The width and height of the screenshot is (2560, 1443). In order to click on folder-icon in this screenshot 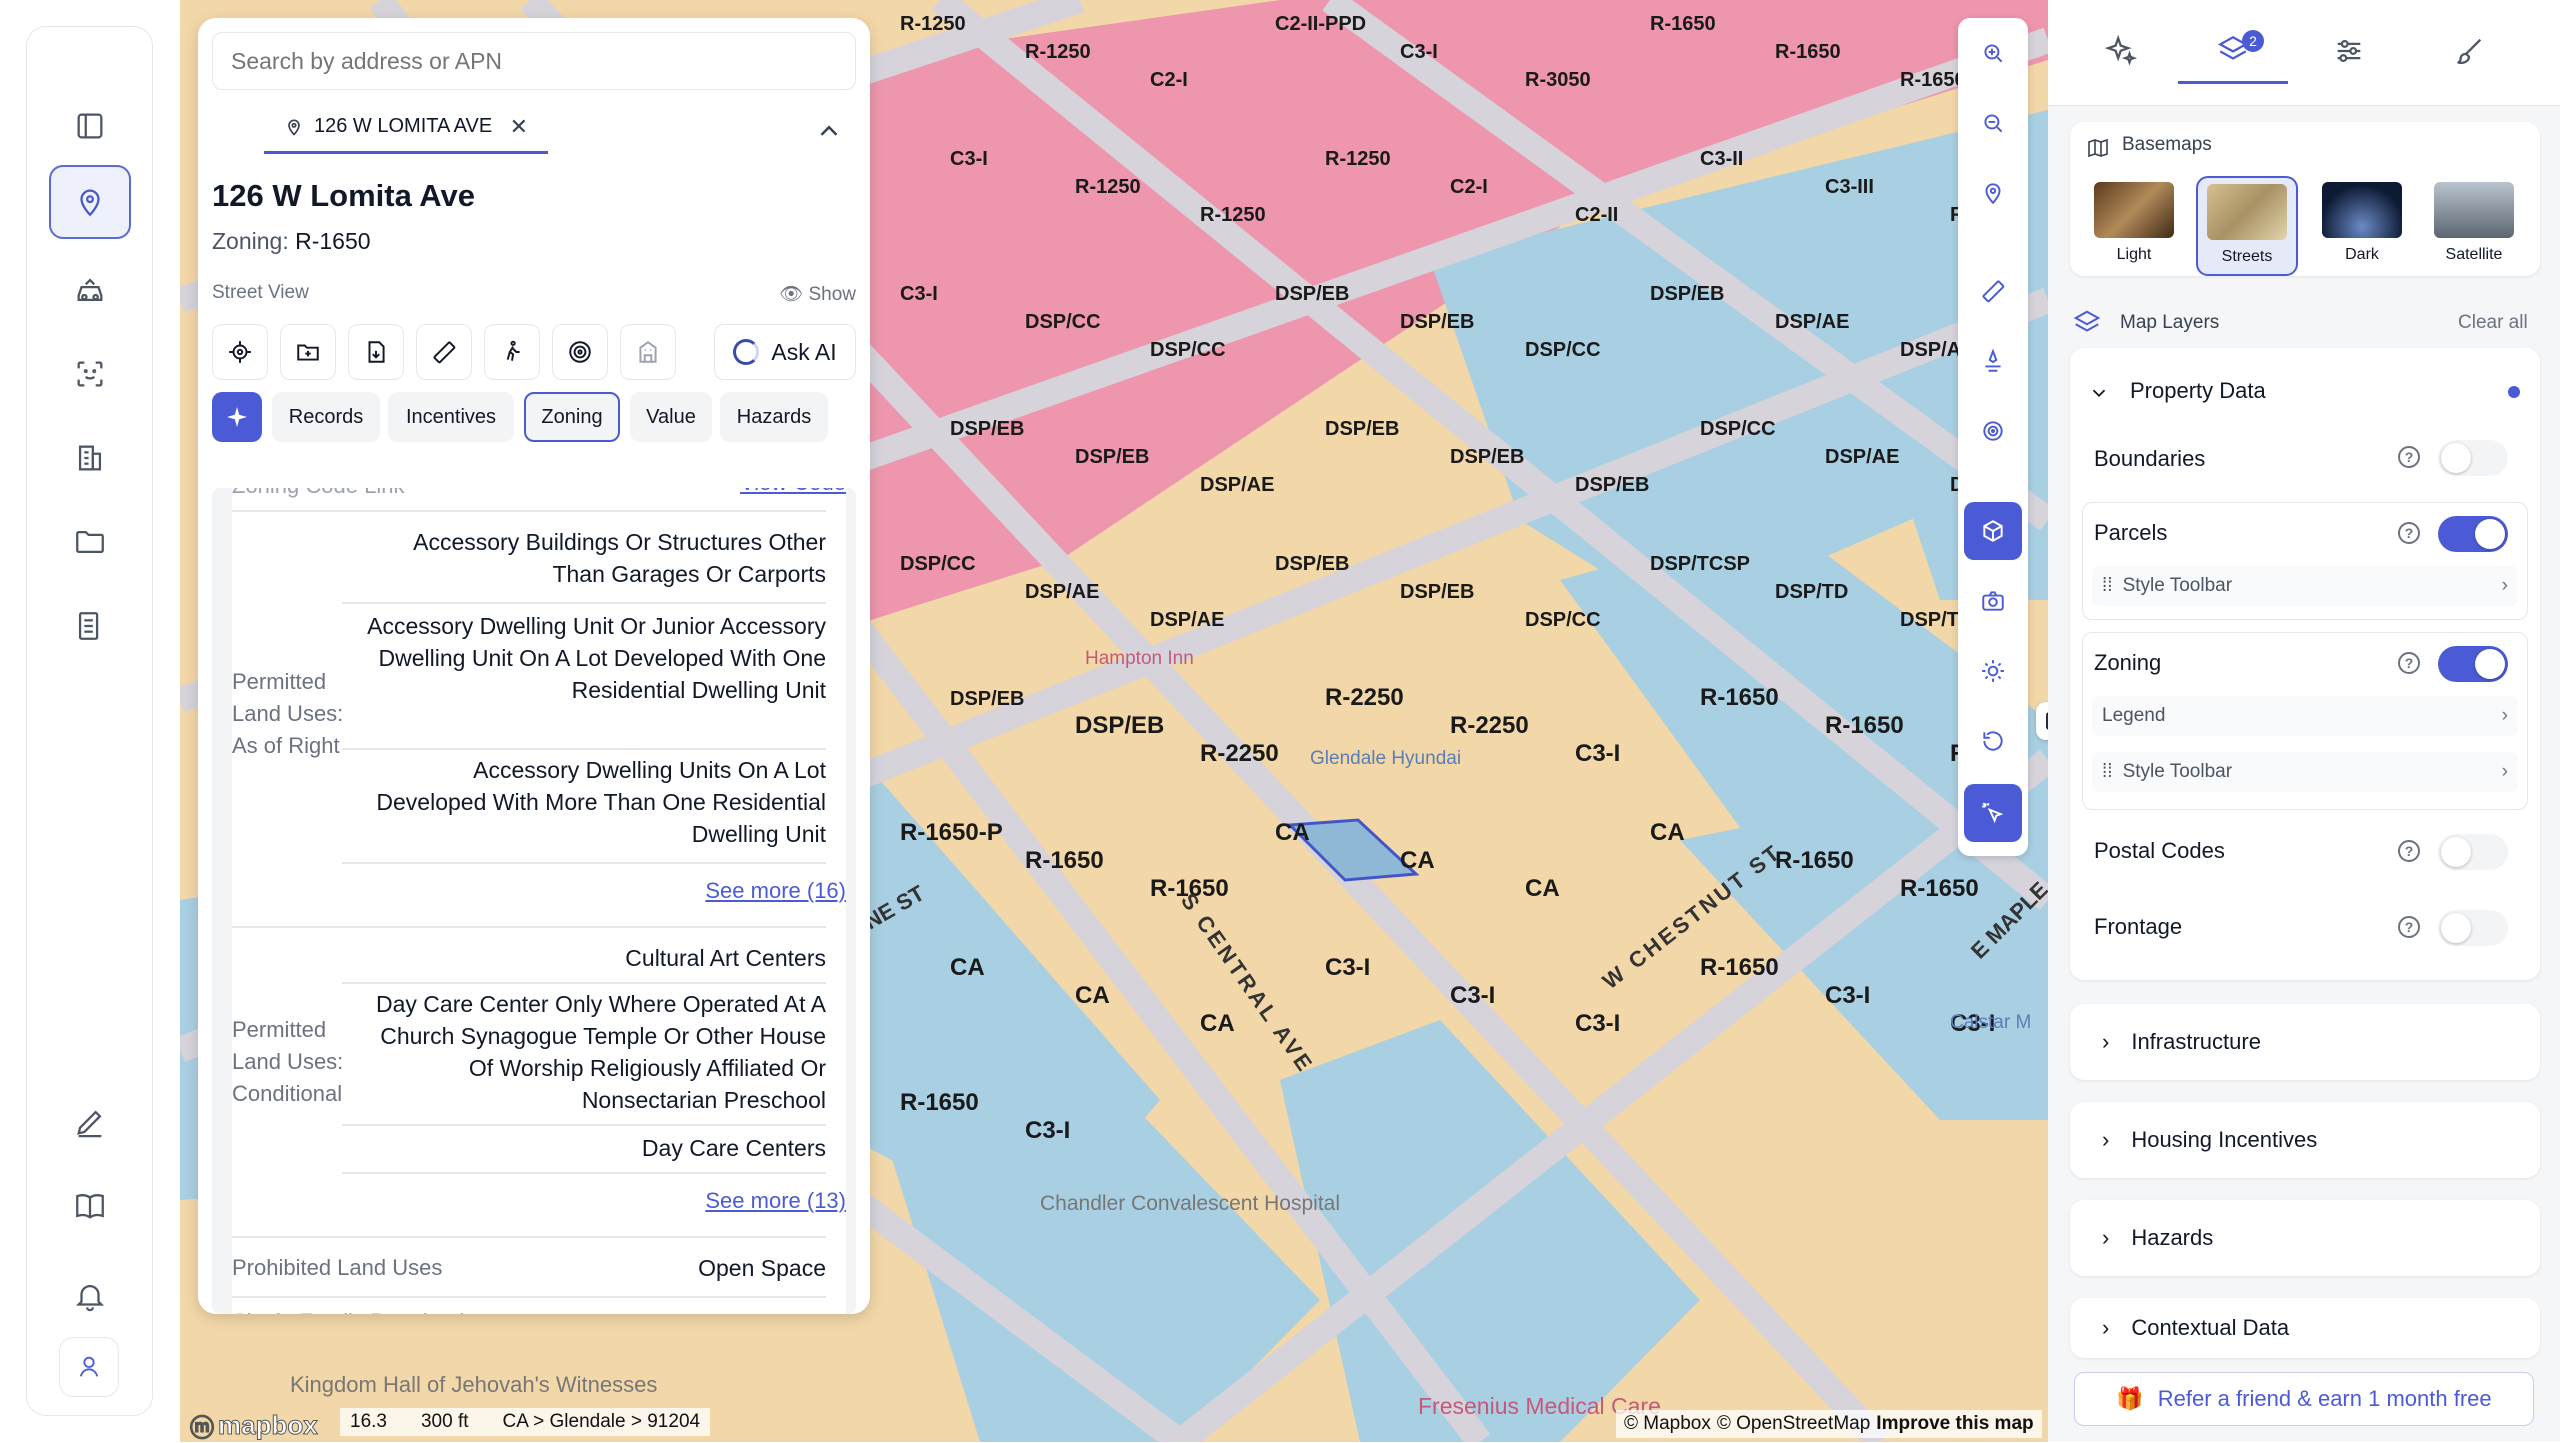, I will do `click(90, 542)`.